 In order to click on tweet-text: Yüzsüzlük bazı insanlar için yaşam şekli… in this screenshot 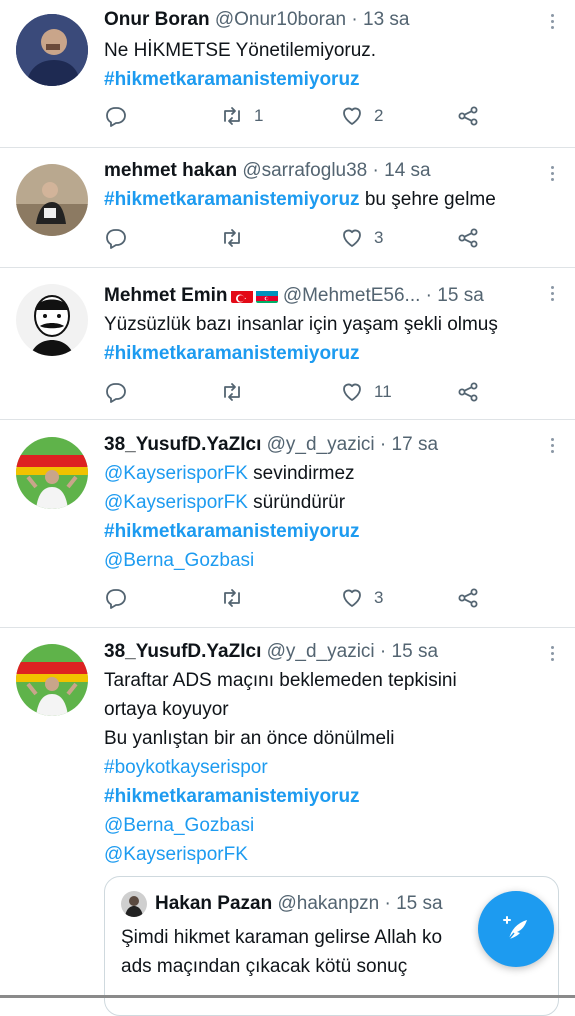, I will do `click(301, 324)`.